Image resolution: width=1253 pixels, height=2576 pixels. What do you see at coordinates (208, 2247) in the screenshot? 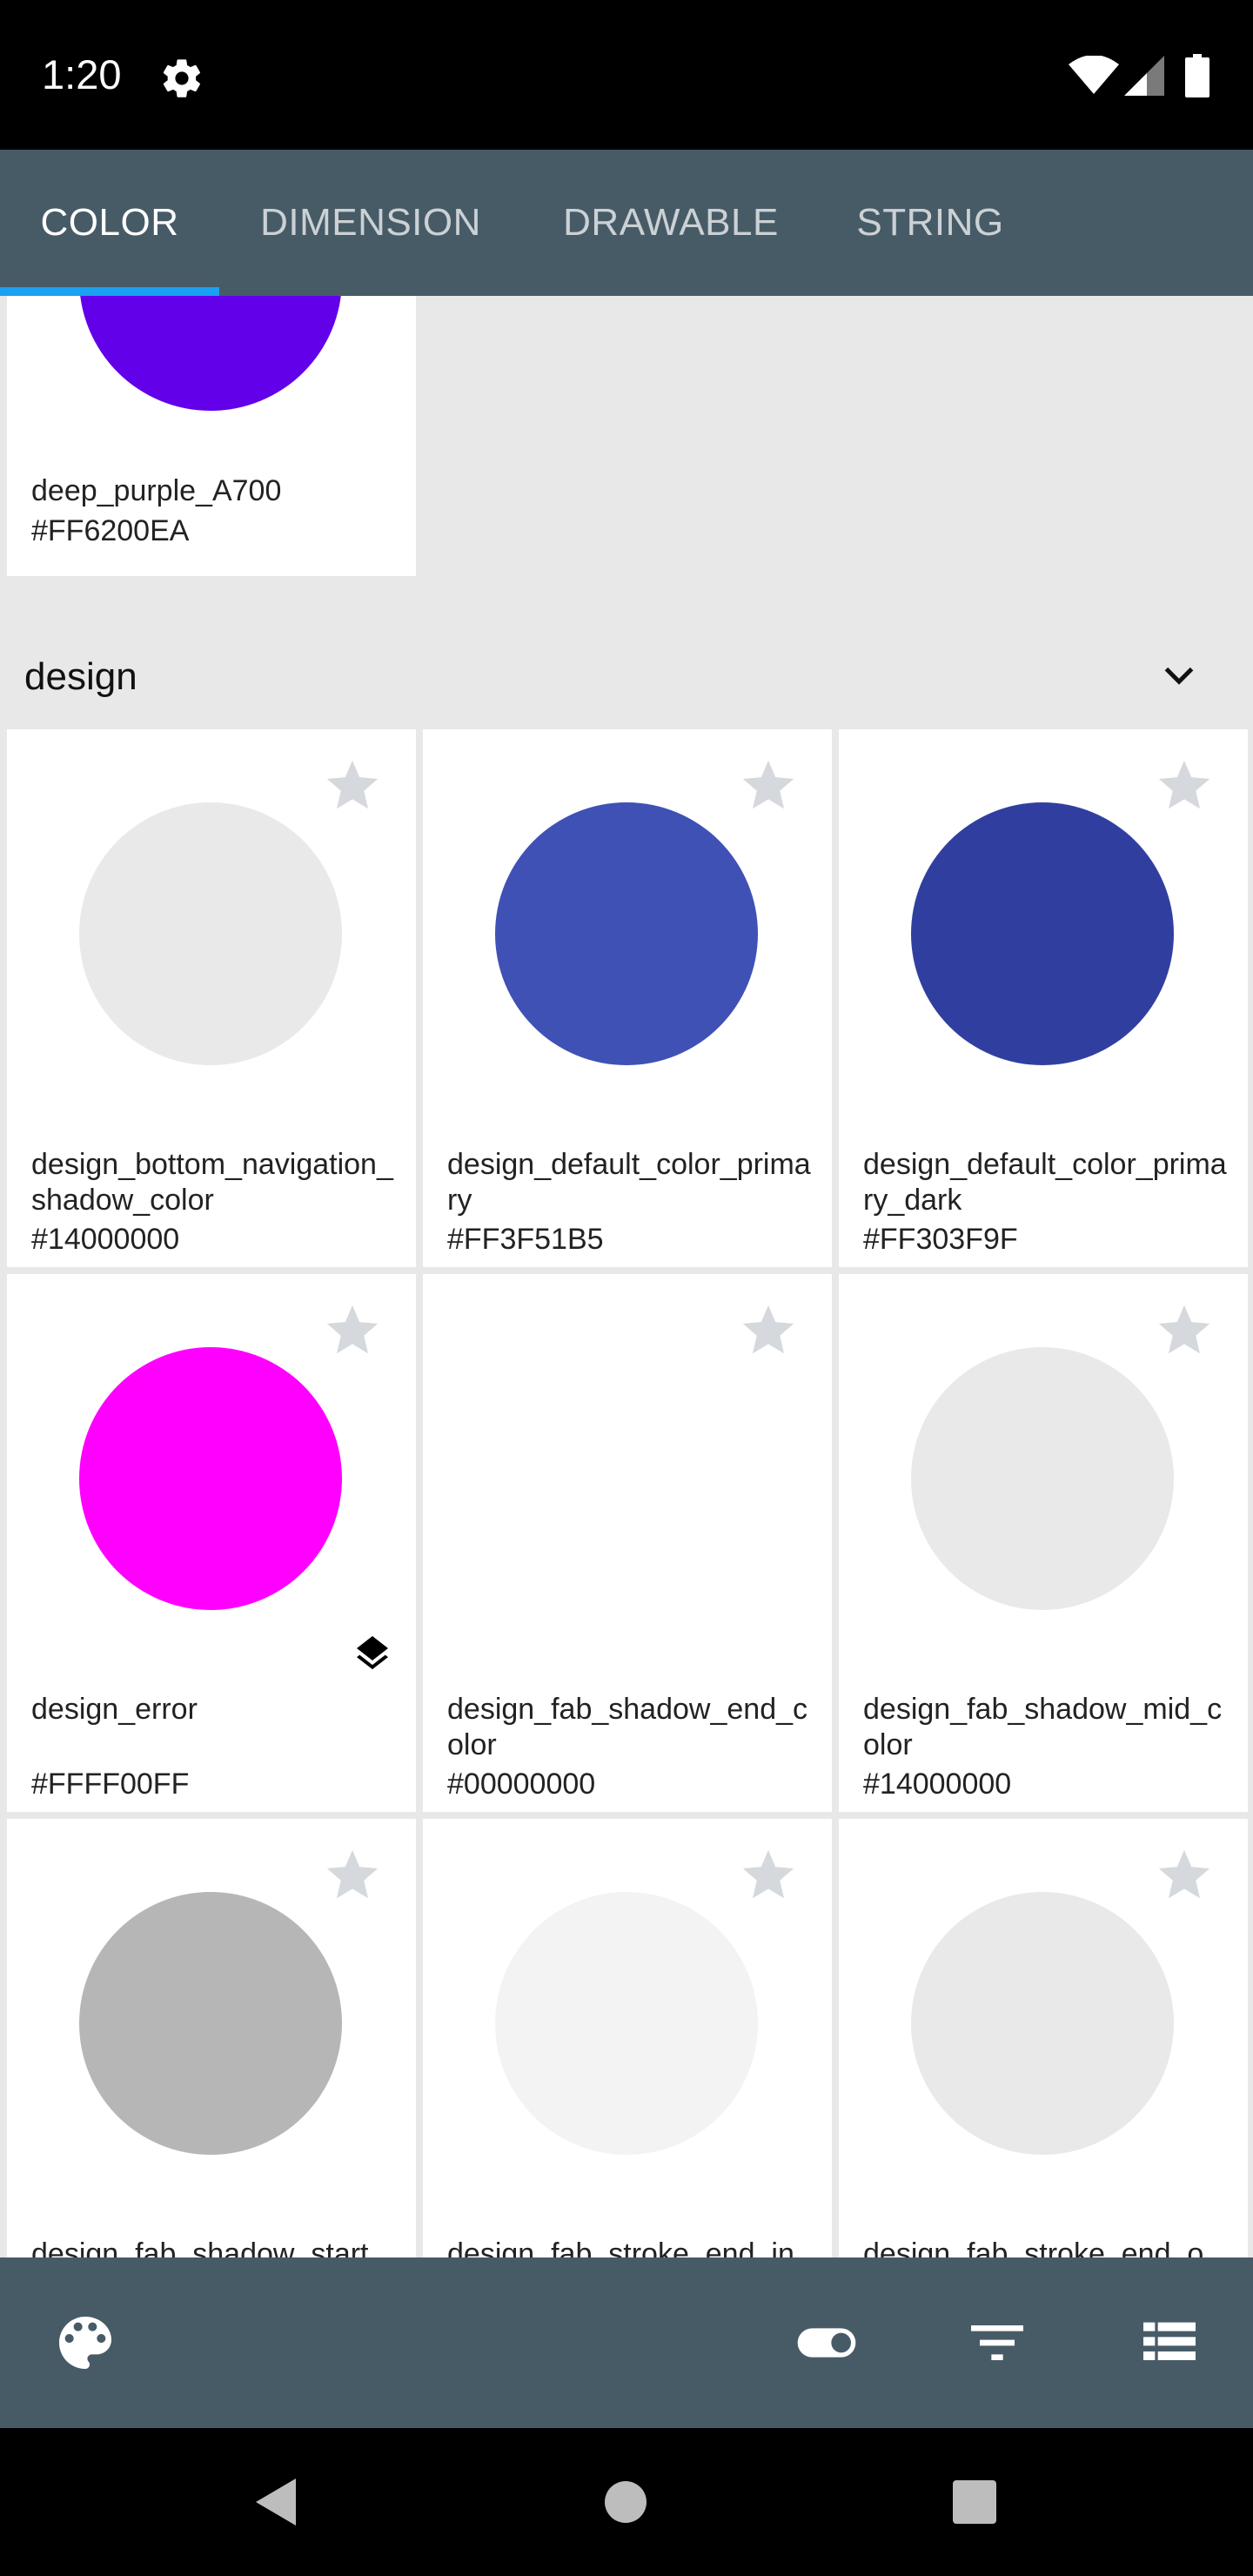
I see `color-name: design_fab_shadow_start_` at bounding box center [208, 2247].